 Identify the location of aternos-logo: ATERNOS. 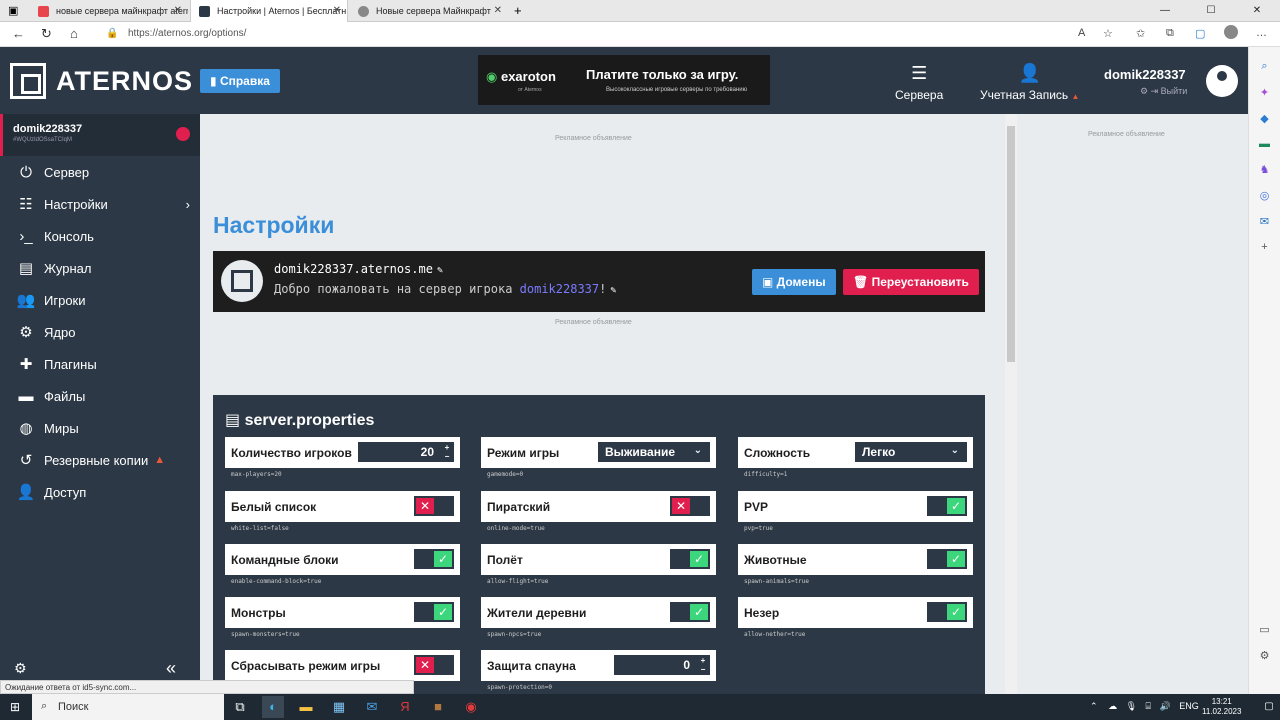
(101, 81).